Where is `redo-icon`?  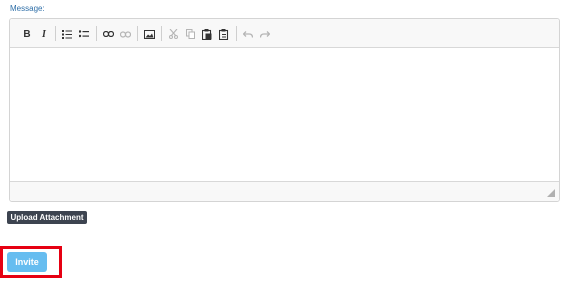
redo-icon is located at coordinates (265, 34).